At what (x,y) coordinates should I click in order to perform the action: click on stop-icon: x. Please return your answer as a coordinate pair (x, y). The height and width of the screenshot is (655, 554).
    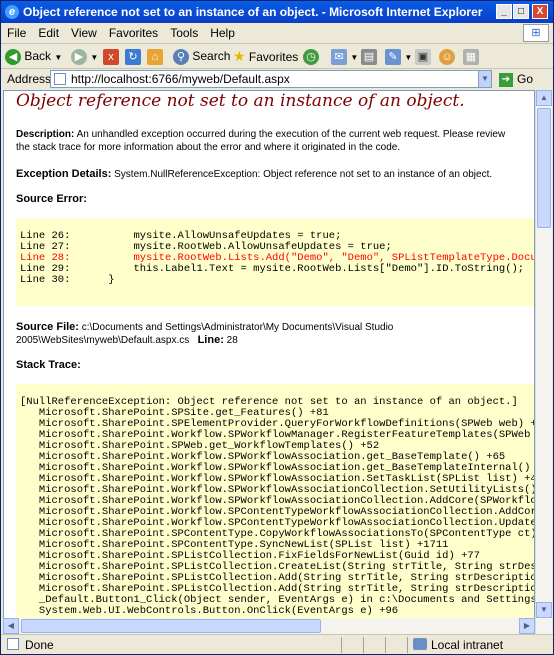
    Looking at the image, I should click on (111, 56).